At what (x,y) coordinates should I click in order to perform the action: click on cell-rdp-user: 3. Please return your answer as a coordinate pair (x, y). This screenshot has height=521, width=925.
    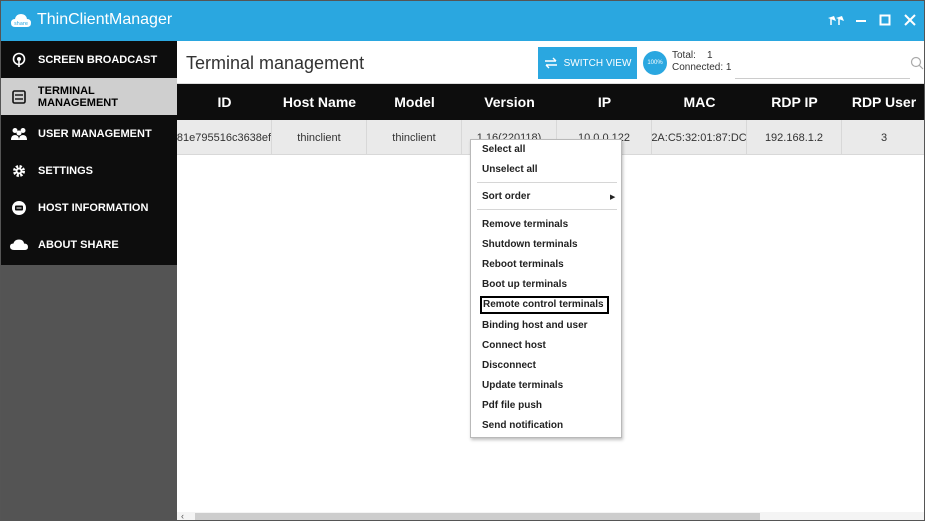
    Looking at the image, I should click on (884, 137).